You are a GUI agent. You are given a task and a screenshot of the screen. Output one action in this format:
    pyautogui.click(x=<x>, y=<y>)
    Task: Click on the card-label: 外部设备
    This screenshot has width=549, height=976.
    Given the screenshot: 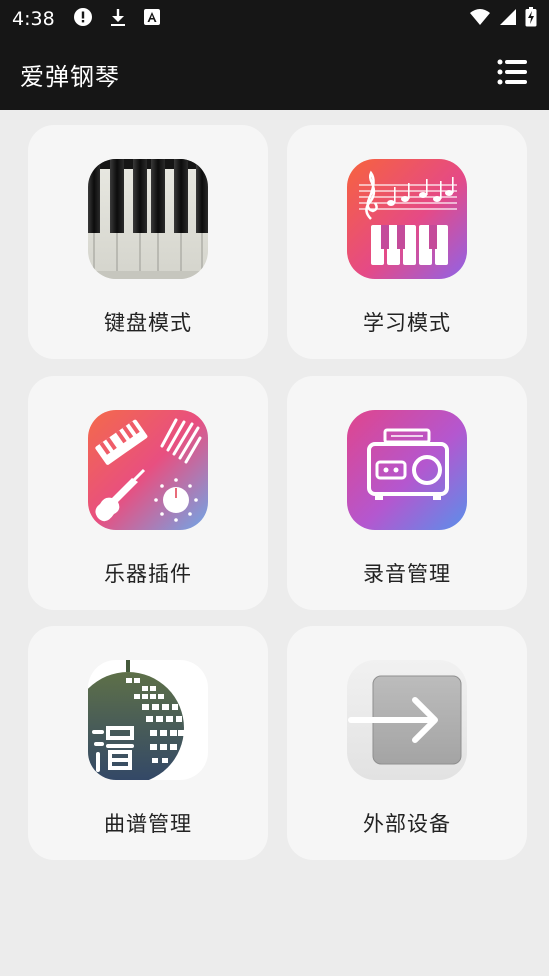 What is the action you would take?
    pyautogui.click(x=407, y=824)
    